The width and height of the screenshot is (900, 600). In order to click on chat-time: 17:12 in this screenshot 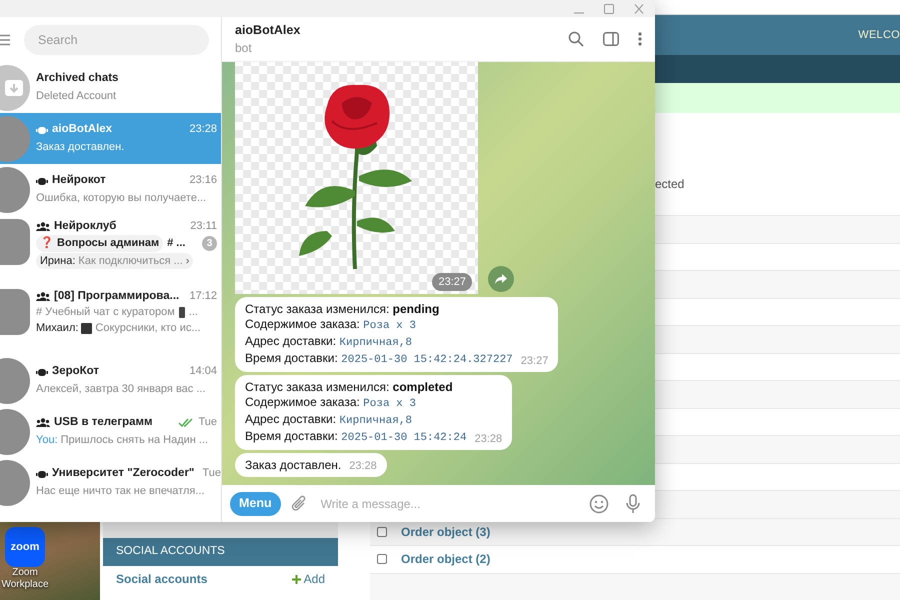, I will do `click(203, 296)`.